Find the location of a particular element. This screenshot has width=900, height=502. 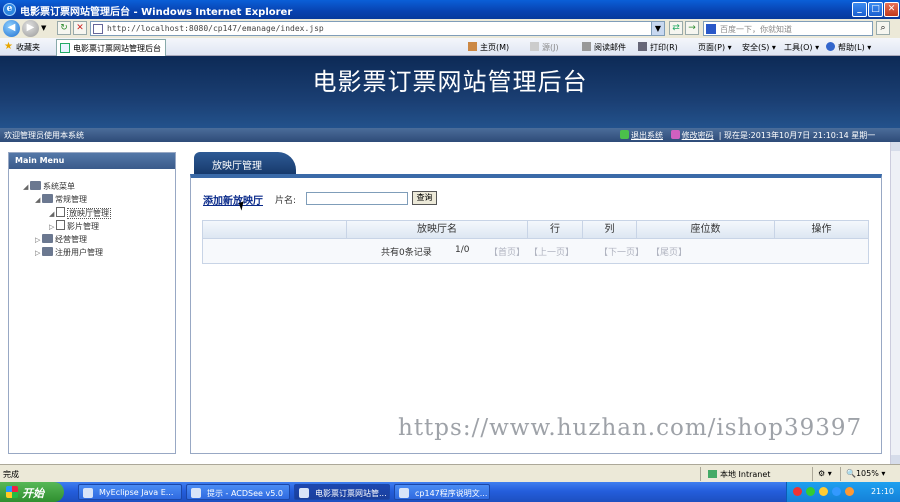

clock: 21:10 is located at coordinates (882, 491).